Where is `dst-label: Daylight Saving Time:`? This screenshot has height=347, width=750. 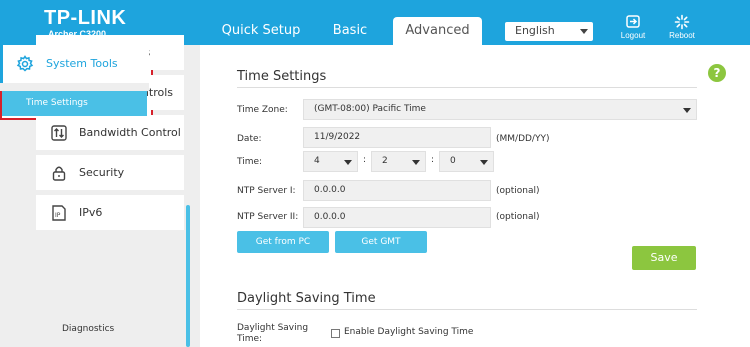 dst-label: Daylight Saving Time: is located at coordinates (273, 333).